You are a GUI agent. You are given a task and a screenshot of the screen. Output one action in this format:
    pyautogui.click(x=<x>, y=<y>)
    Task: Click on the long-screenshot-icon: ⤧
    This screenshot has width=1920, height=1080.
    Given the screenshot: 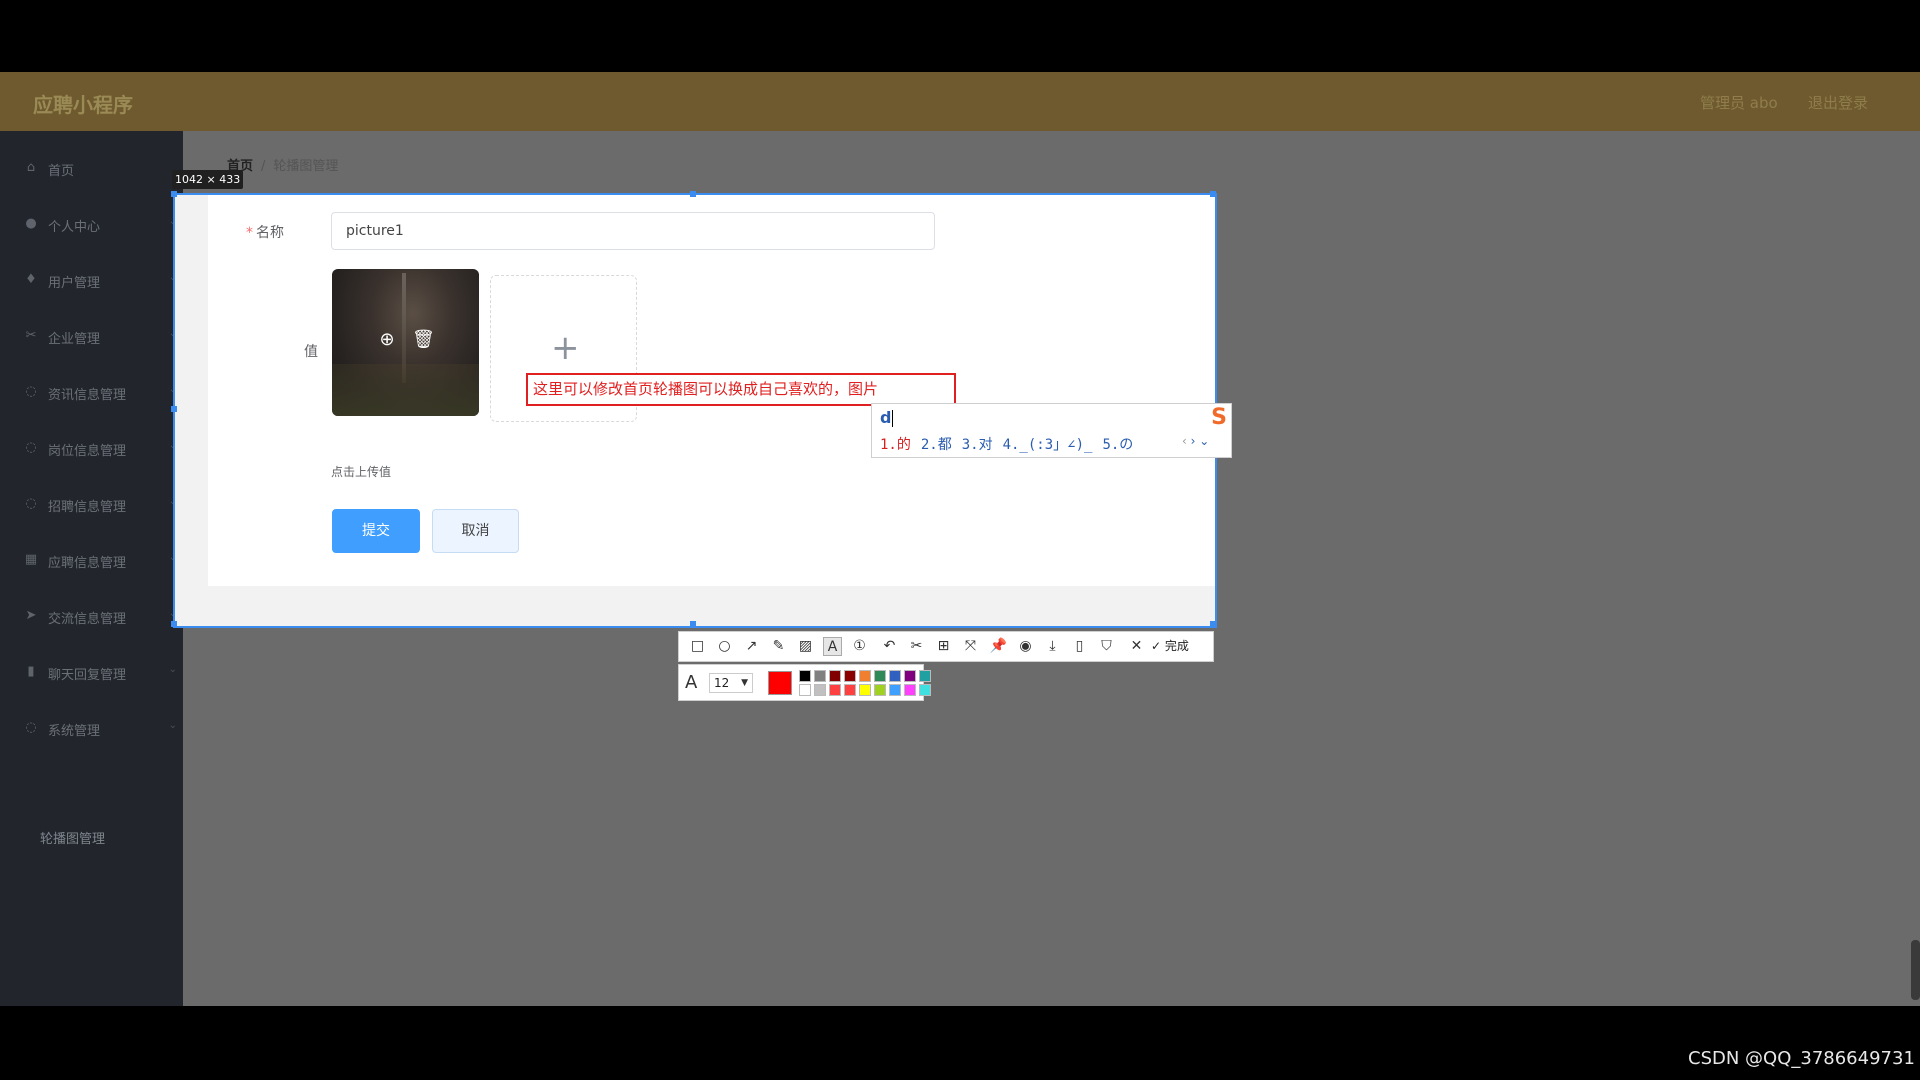 What is the action you would take?
    pyautogui.click(x=970, y=646)
    